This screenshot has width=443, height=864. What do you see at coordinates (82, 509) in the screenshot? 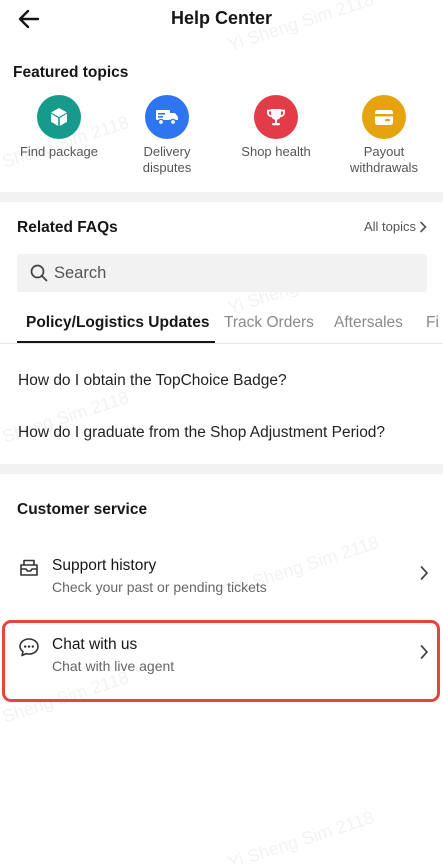
I see `customer-service-title: Customer service` at bounding box center [82, 509].